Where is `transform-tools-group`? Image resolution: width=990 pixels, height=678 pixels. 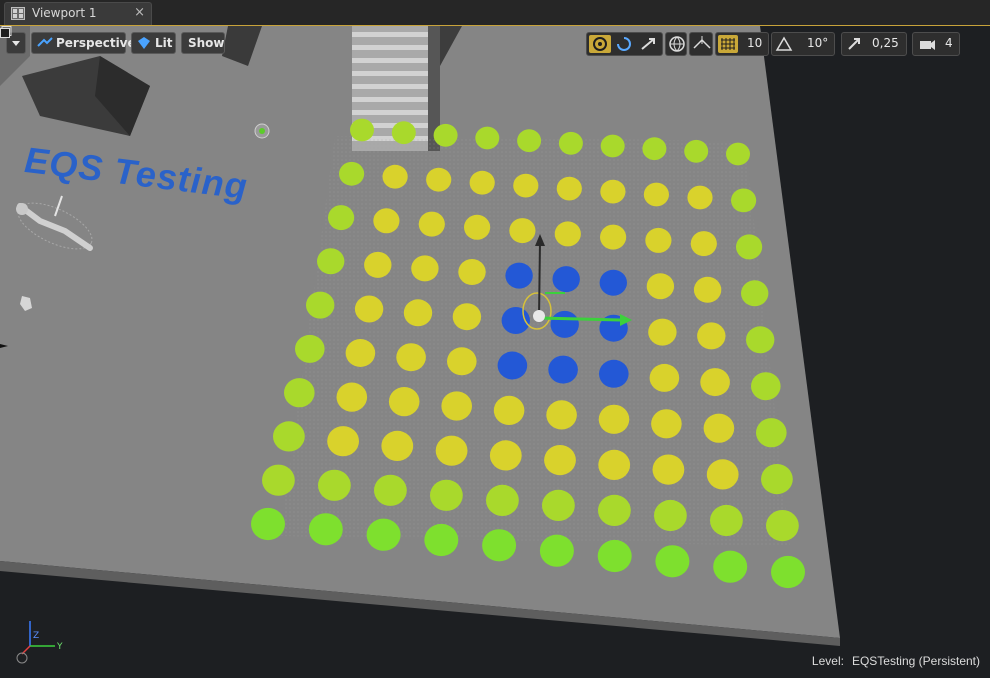 transform-tools-group is located at coordinates (624, 44).